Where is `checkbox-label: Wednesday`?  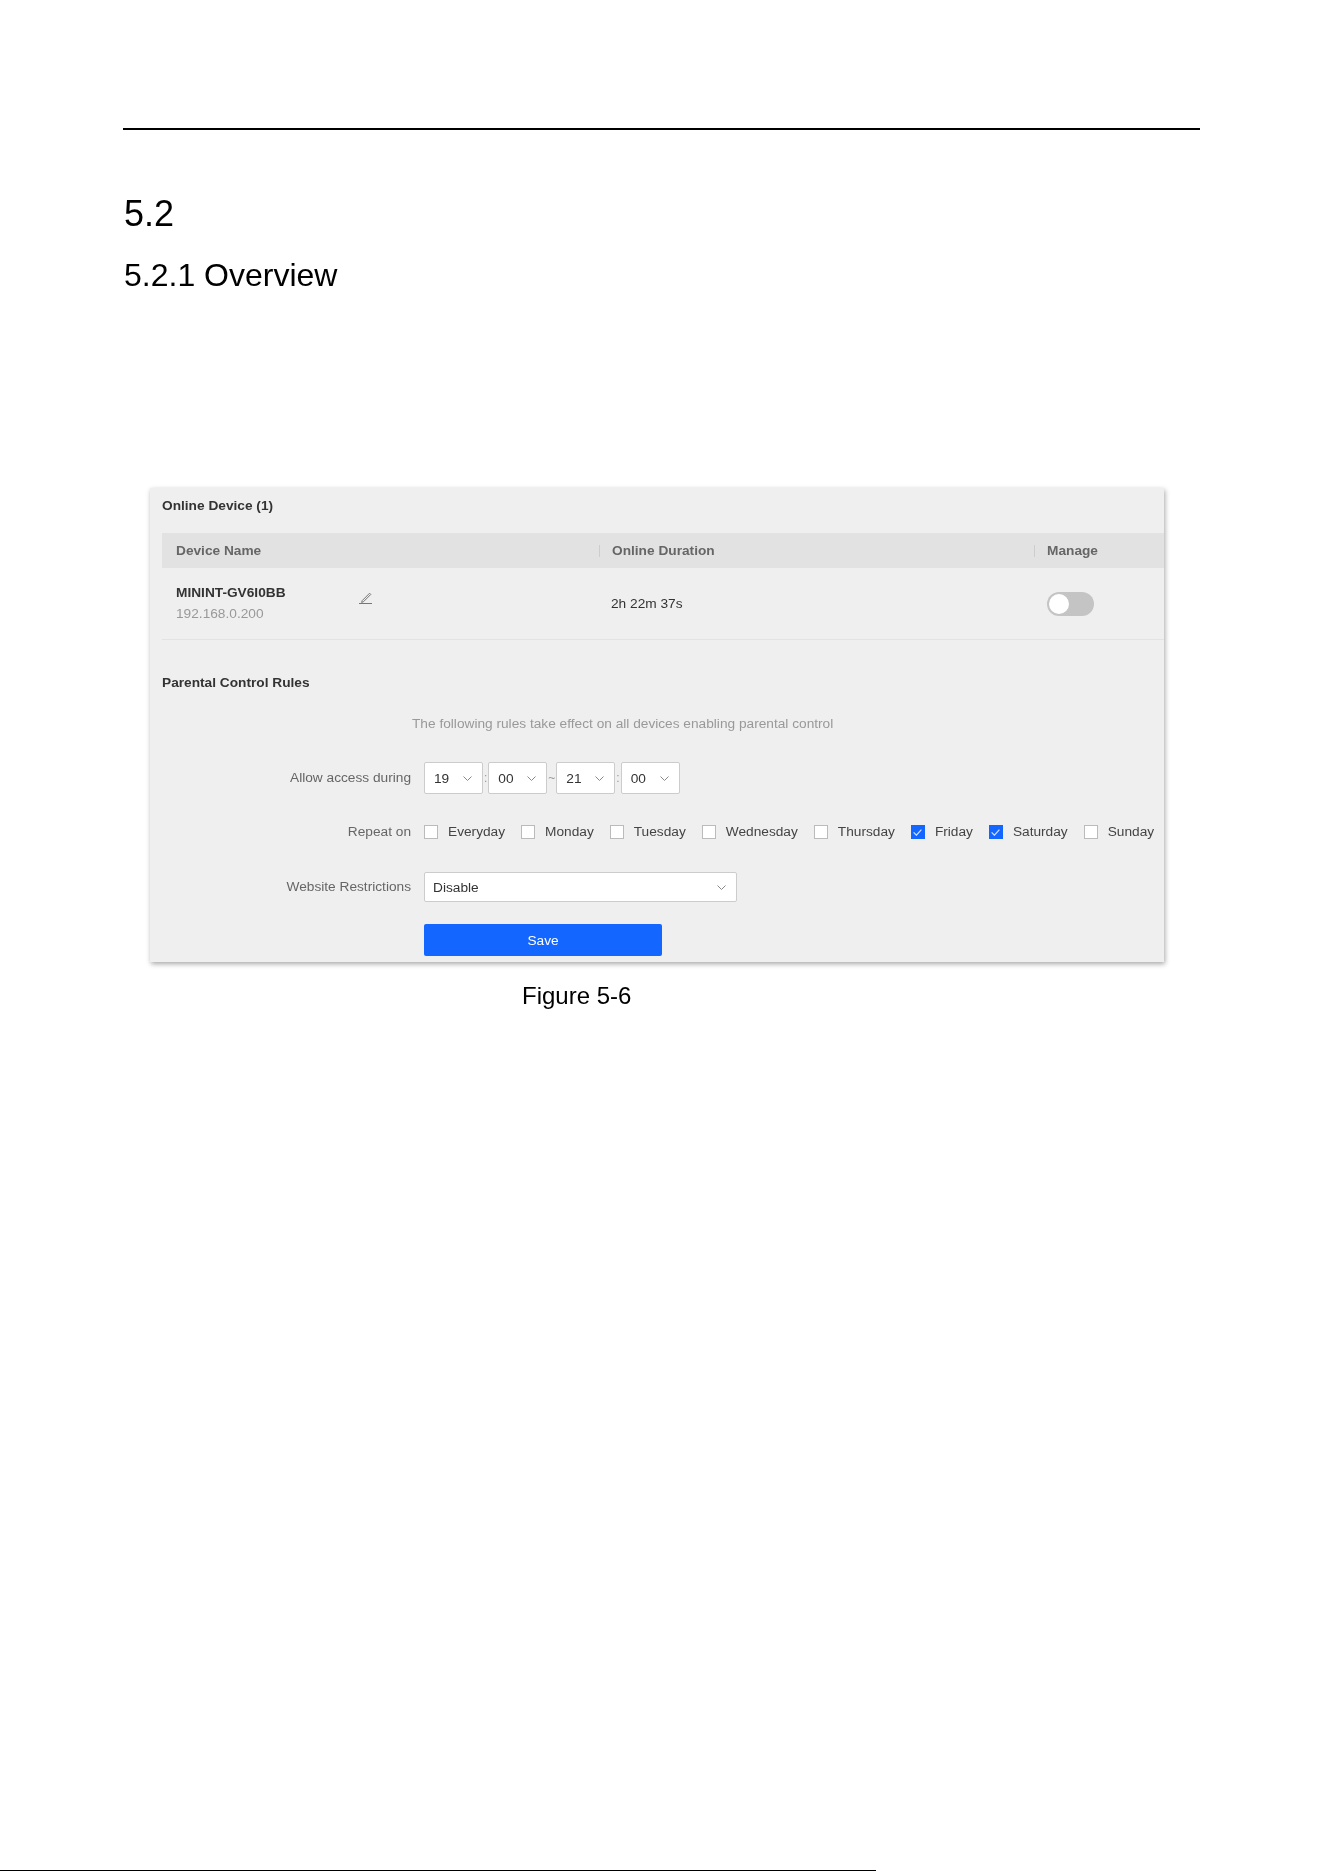
checkbox-label: Wednesday is located at coordinates (761, 832).